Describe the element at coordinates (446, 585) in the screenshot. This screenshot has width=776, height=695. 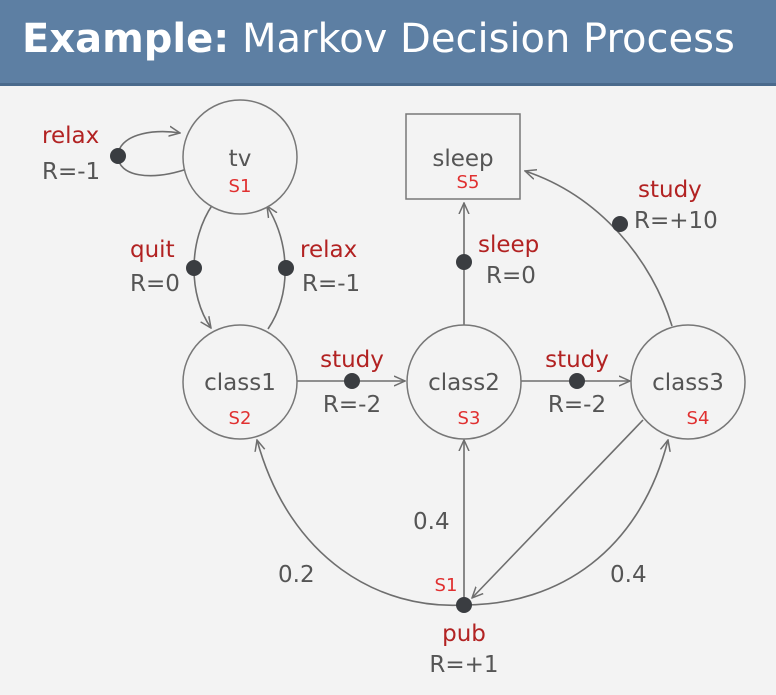
I see `pub-state: S1` at that location.